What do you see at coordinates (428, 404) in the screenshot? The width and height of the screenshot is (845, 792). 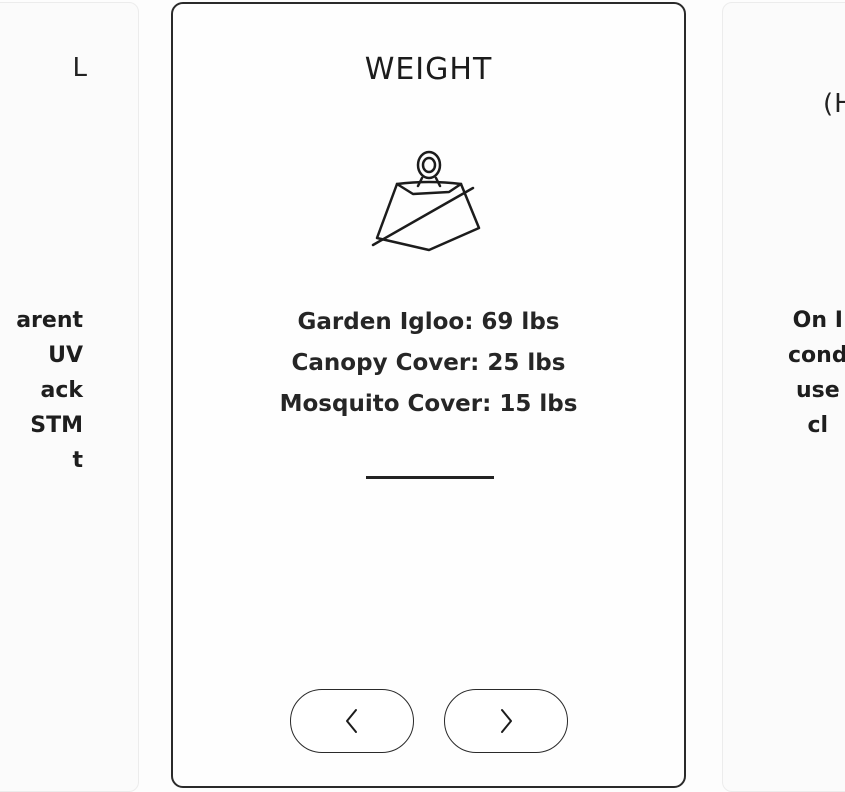 I see `weight-item: Mosquito Cover: 15 lbs` at bounding box center [428, 404].